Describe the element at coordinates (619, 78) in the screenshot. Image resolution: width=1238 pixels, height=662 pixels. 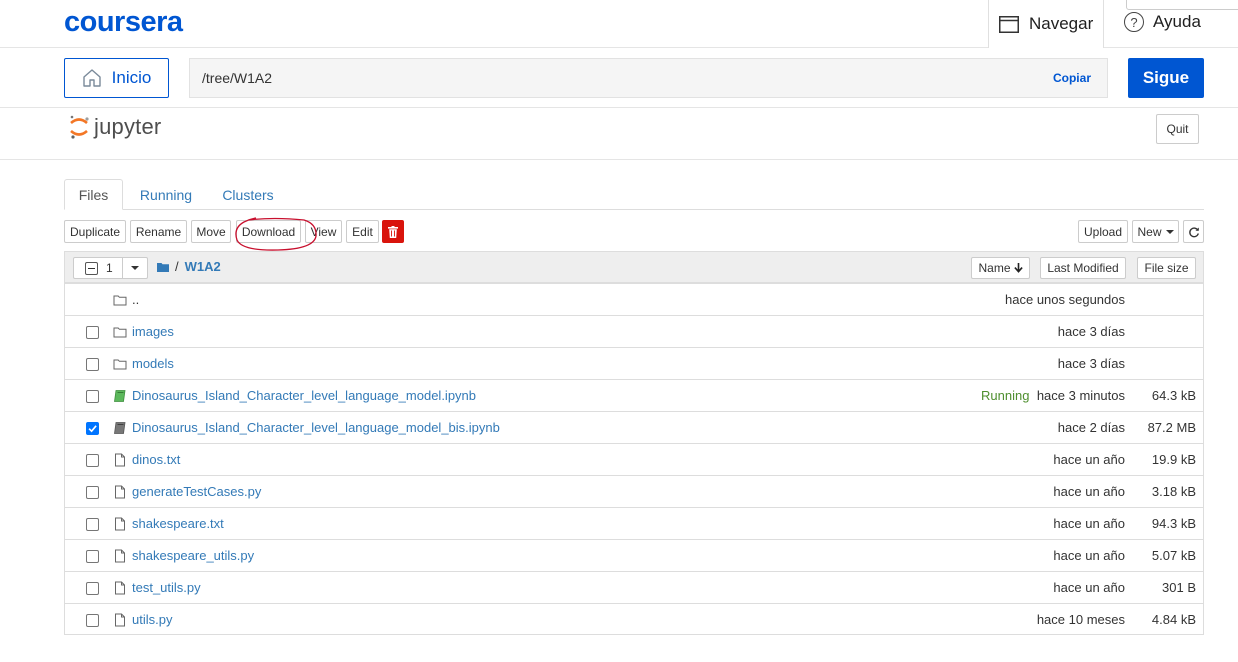
I see `lab-bar: Inicio /tree/W1A2 Copiar Sigue` at that location.